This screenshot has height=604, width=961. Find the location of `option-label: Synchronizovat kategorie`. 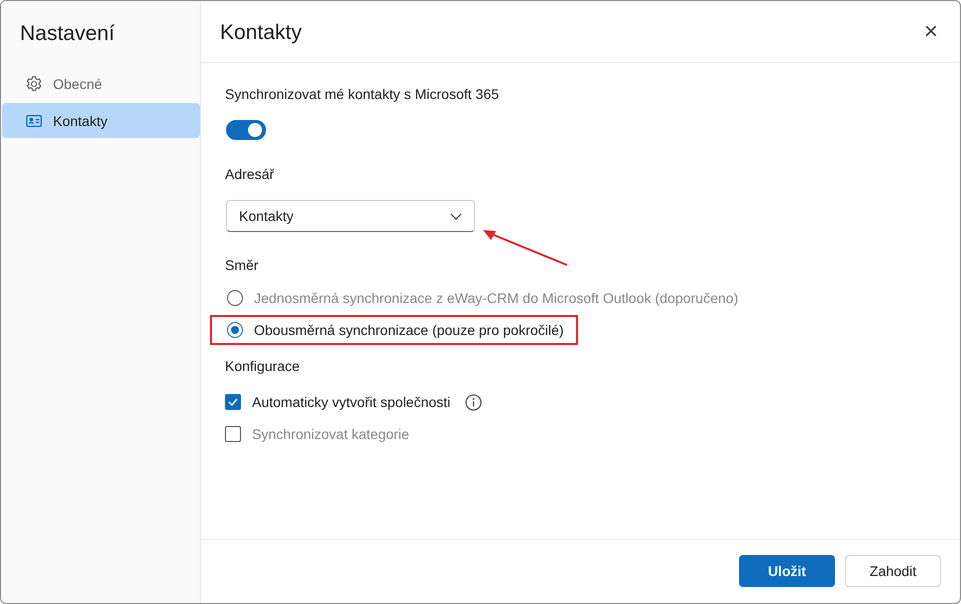

option-label: Synchronizovat kategorie is located at coordinates (331, 434).